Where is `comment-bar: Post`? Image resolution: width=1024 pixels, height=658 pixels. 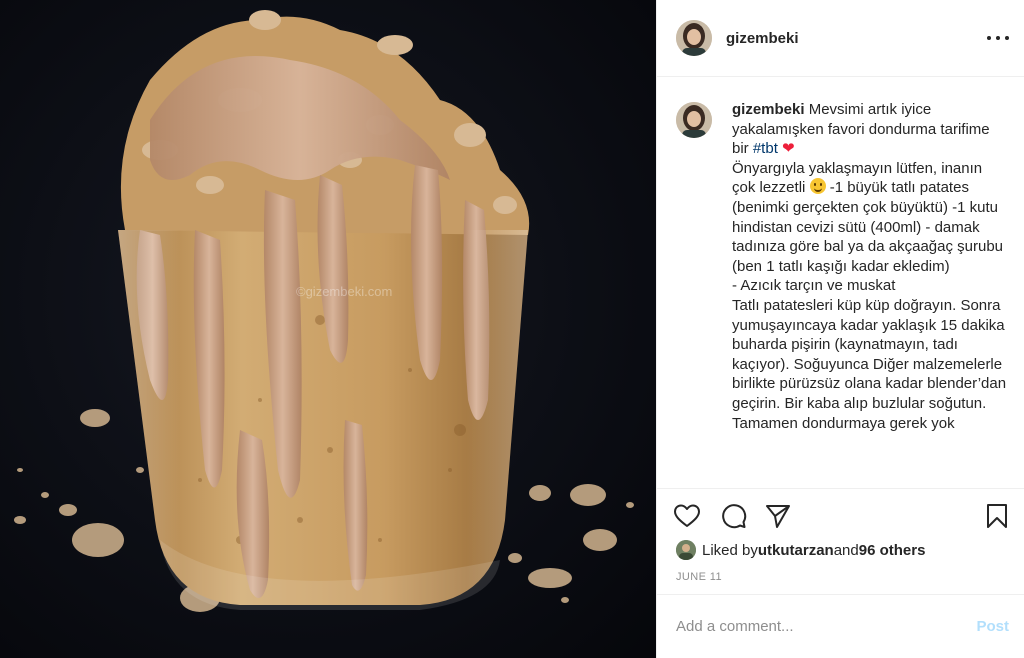 comment-bar: Post is located at coordinates (840, 626).